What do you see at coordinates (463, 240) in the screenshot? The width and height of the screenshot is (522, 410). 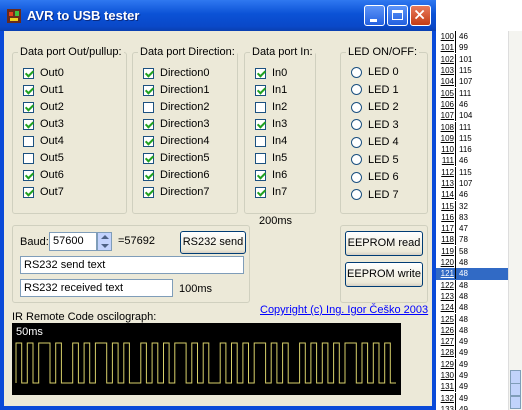 I see `list-item-value: 78` at bounding box center [463, 240].